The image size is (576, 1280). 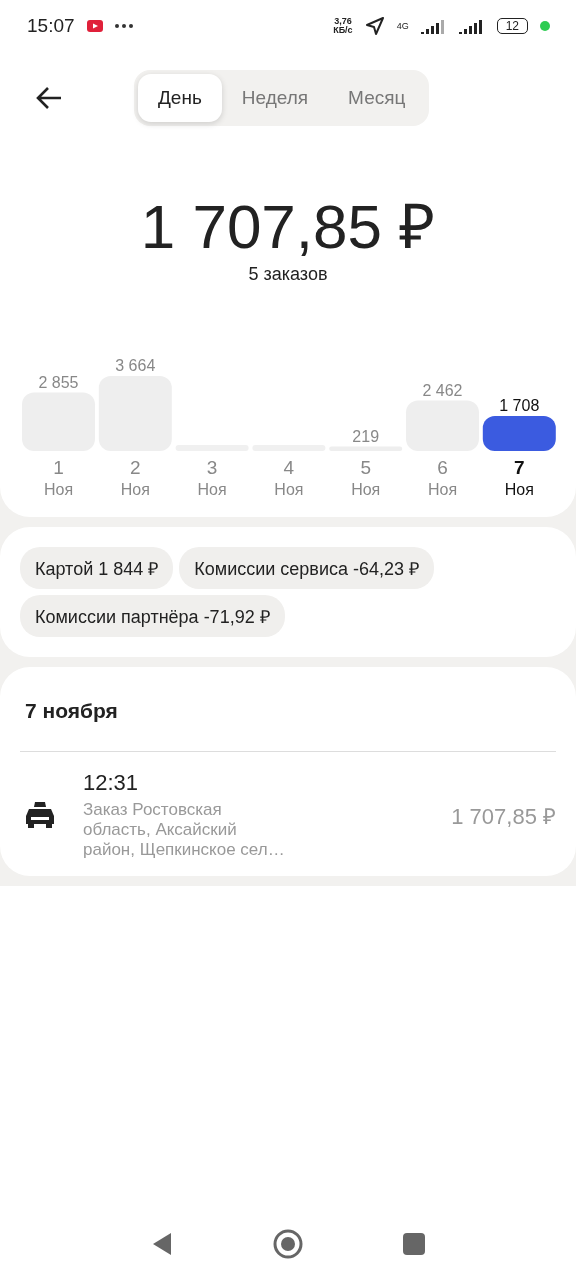 I want to click on period-tab: Месяц, so click(x=377, y=98).